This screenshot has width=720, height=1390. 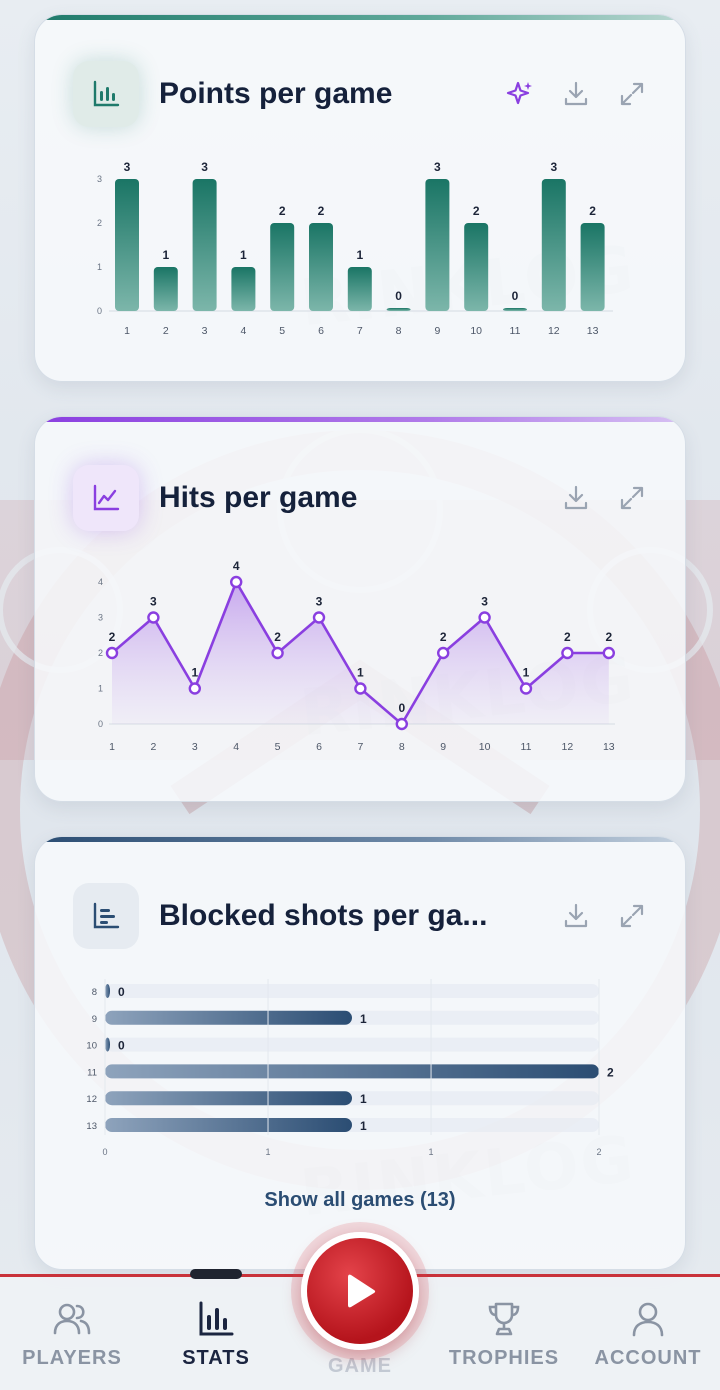 I want to click on nav-label: PLAYERS, so click(x=72, y=1358).